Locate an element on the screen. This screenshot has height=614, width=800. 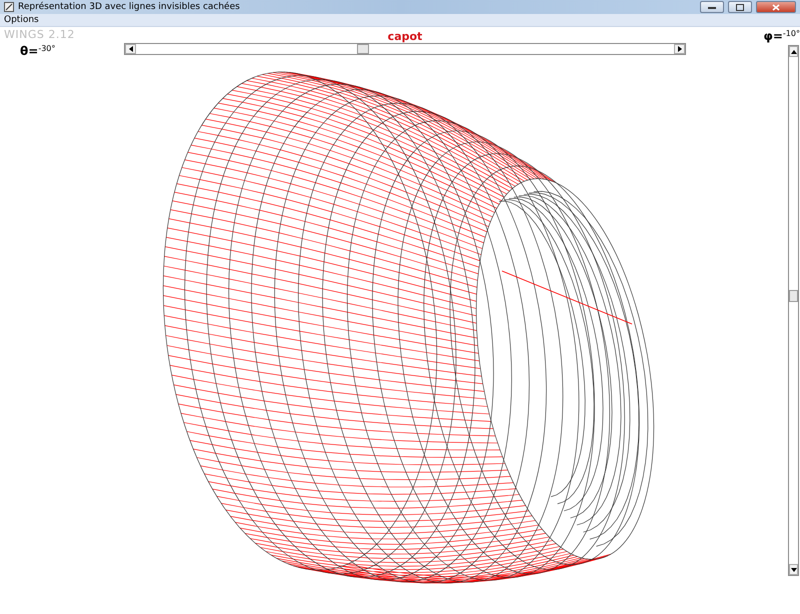
menu-item: Options is located at coordinates (21, 20).